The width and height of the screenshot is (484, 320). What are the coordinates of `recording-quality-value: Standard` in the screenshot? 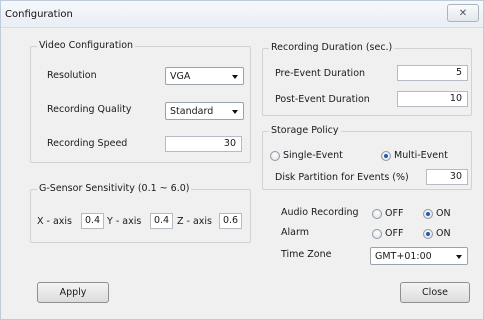 It's located at (192, 111).